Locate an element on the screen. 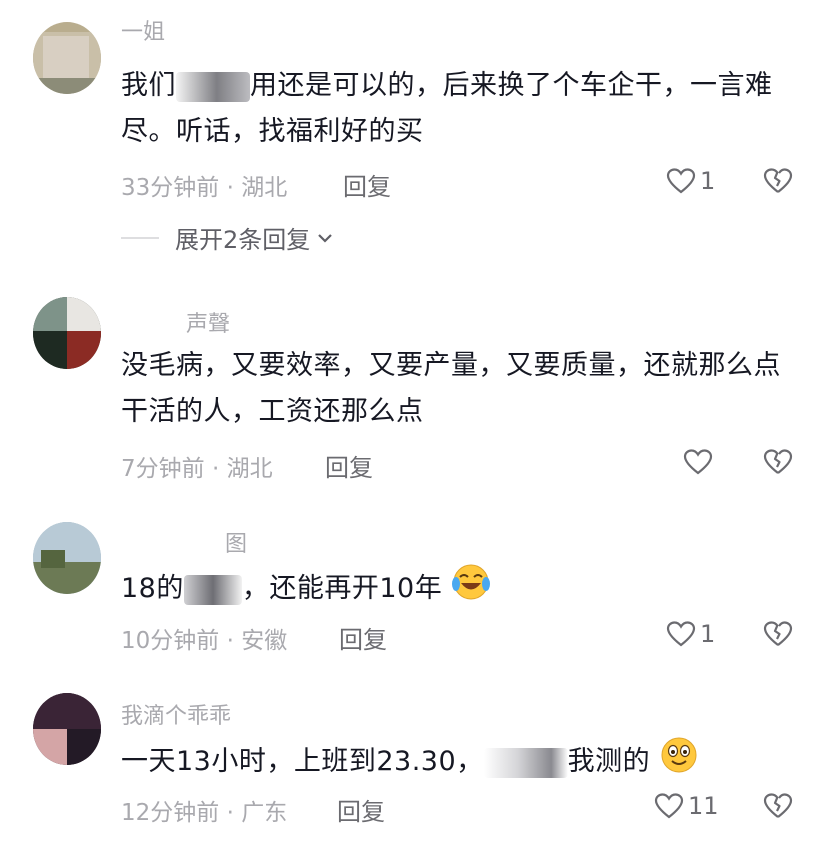  username: 图 is located at coordinates (236, 542).